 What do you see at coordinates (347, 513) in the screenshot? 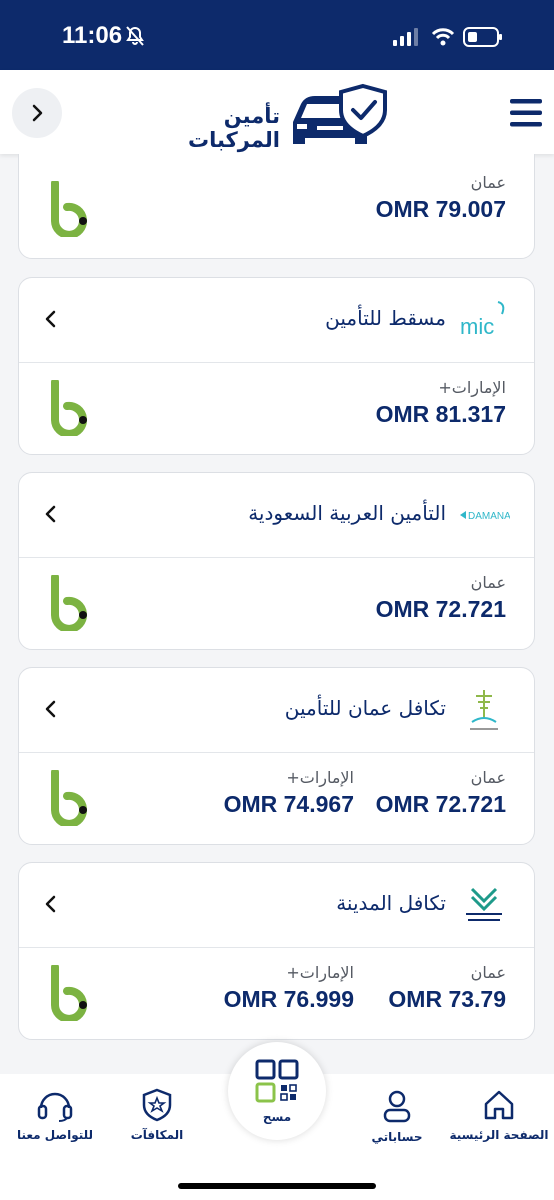
I see `company-name: التأمين العربية السعودية` at bounding box center [347, 513].